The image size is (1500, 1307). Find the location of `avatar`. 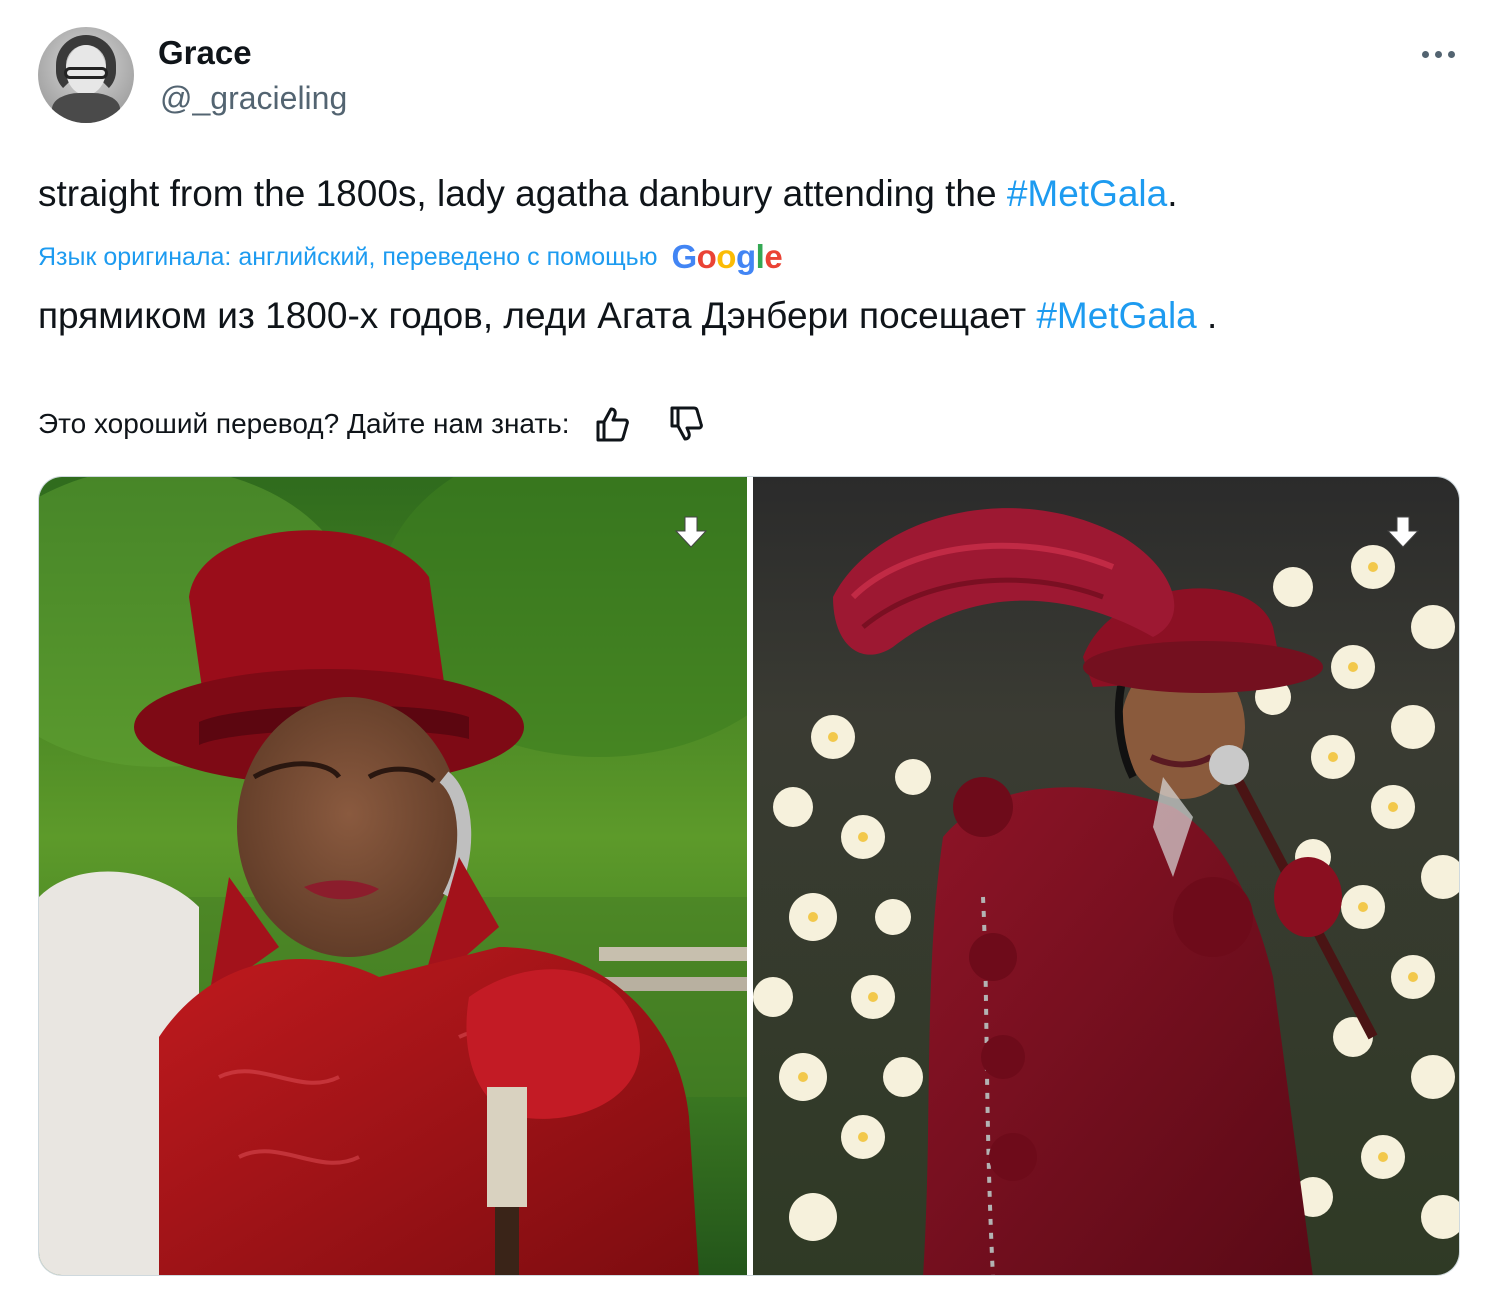

avatar is located at coordinates (86, 75).